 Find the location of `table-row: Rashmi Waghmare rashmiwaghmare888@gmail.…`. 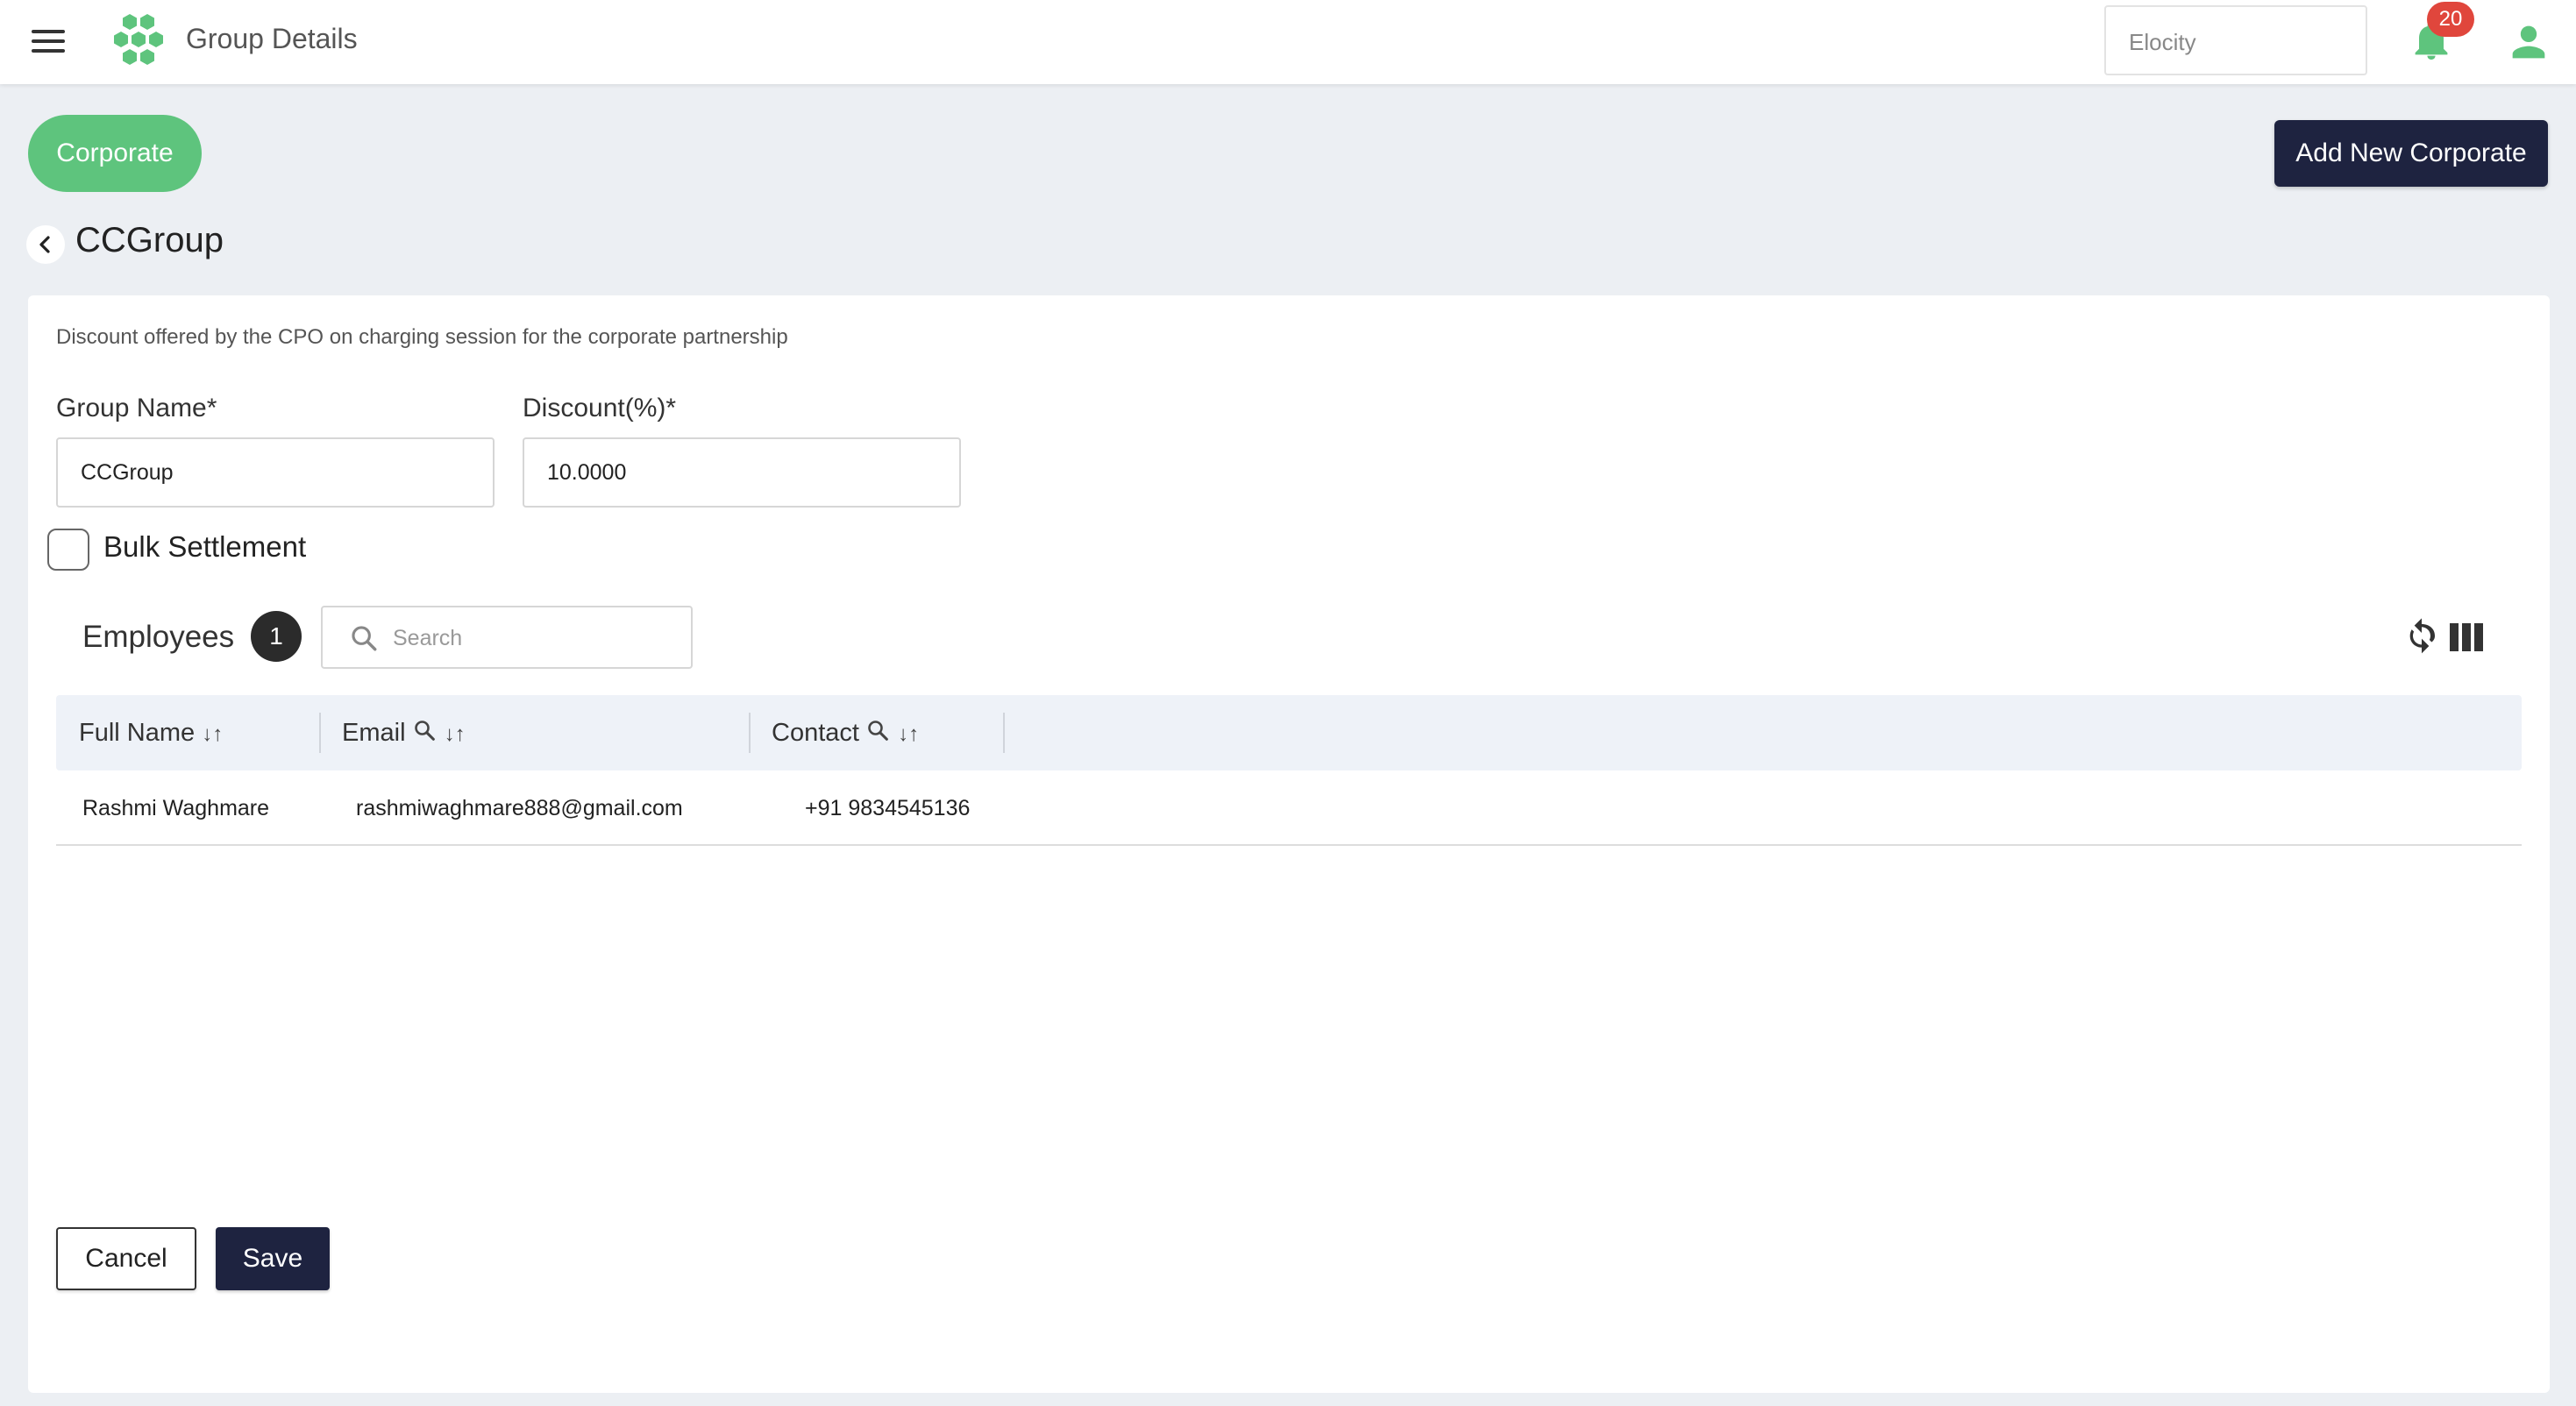

table-row: Rashmi Waghmare rashmiwaghmare888@gmail.… is located at coordinates (1289, 808).